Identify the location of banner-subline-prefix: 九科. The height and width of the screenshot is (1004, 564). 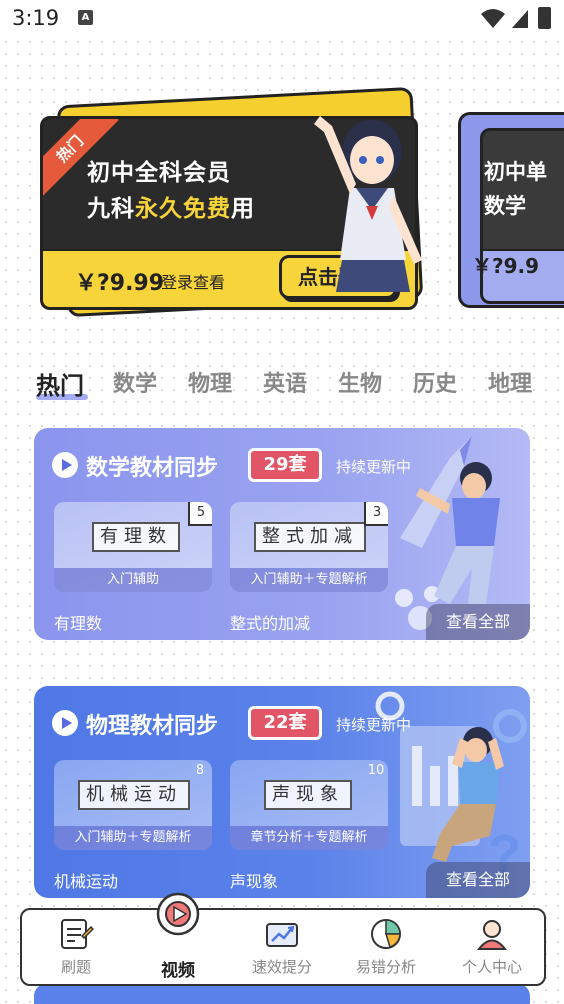
(111, 209).